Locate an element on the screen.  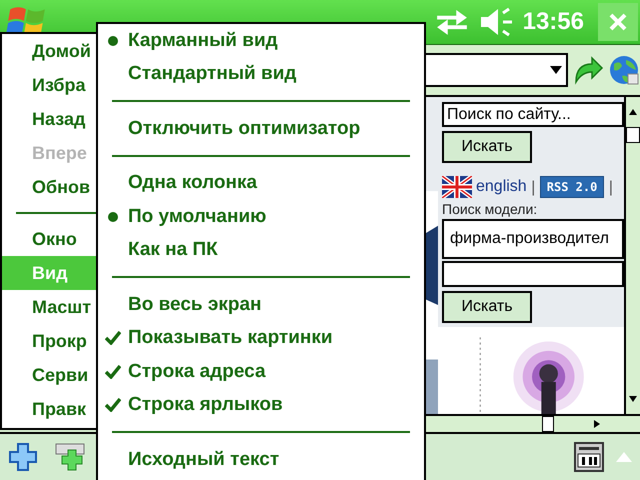
menu-item: Правк is located at coordinates (50, 409).